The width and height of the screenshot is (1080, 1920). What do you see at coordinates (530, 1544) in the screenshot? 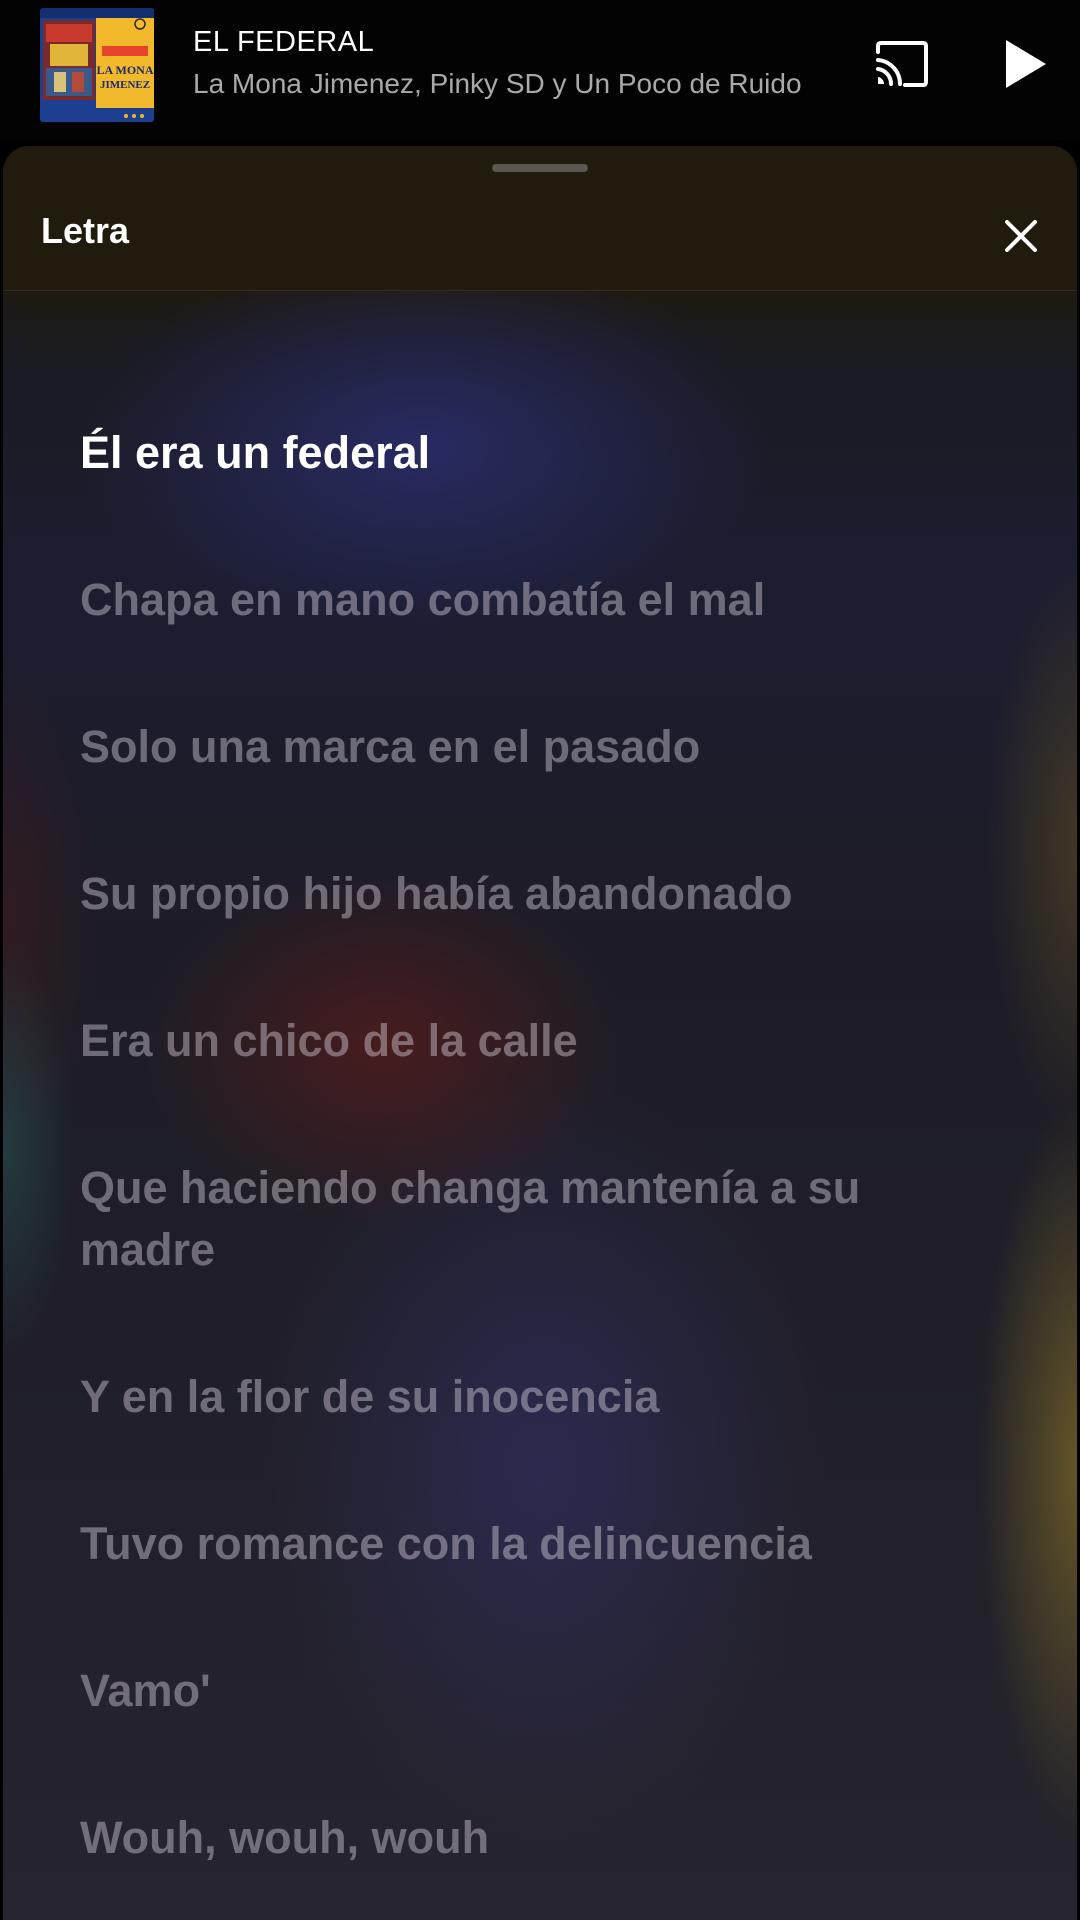
I see `lyric-line: Tuvo romance con la delincuencia` at bounding box center [530, 1544].